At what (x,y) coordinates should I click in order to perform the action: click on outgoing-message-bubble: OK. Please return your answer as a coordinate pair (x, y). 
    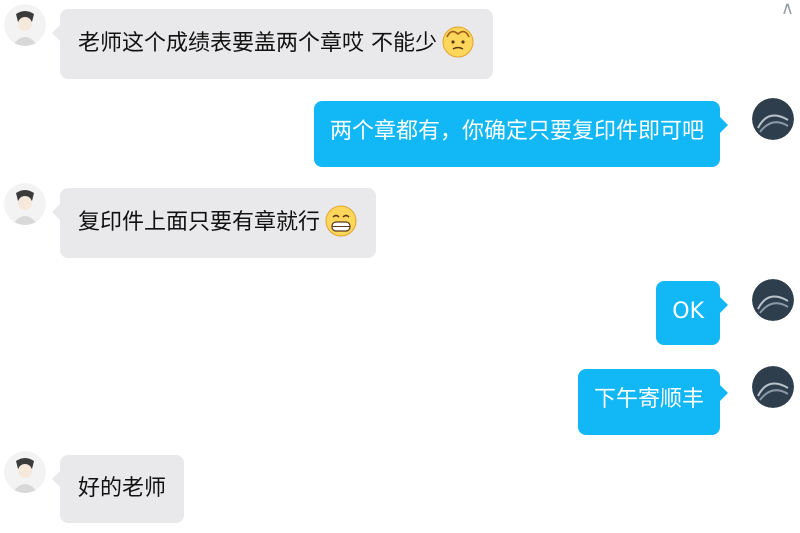
    Looking at the image, I should click on (692, 313).